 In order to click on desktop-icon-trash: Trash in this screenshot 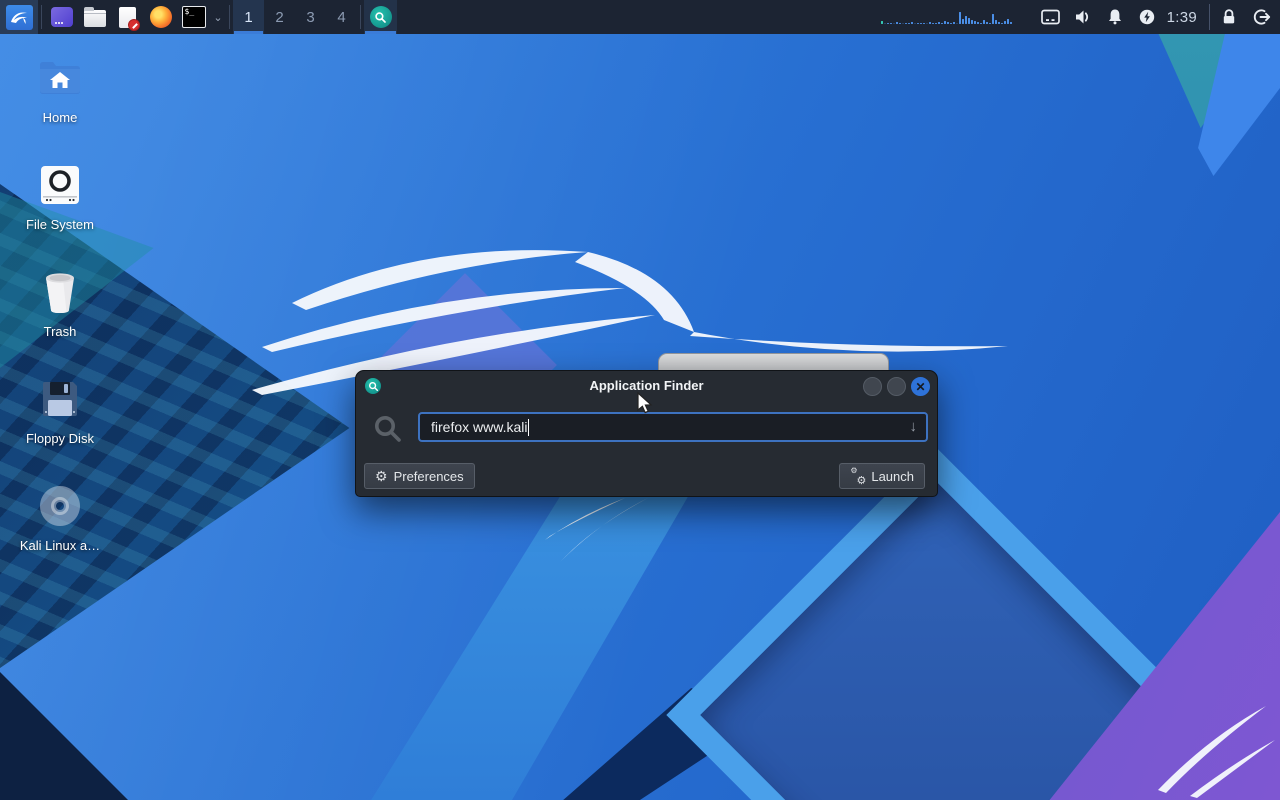, I will do `click(60, 319)`.